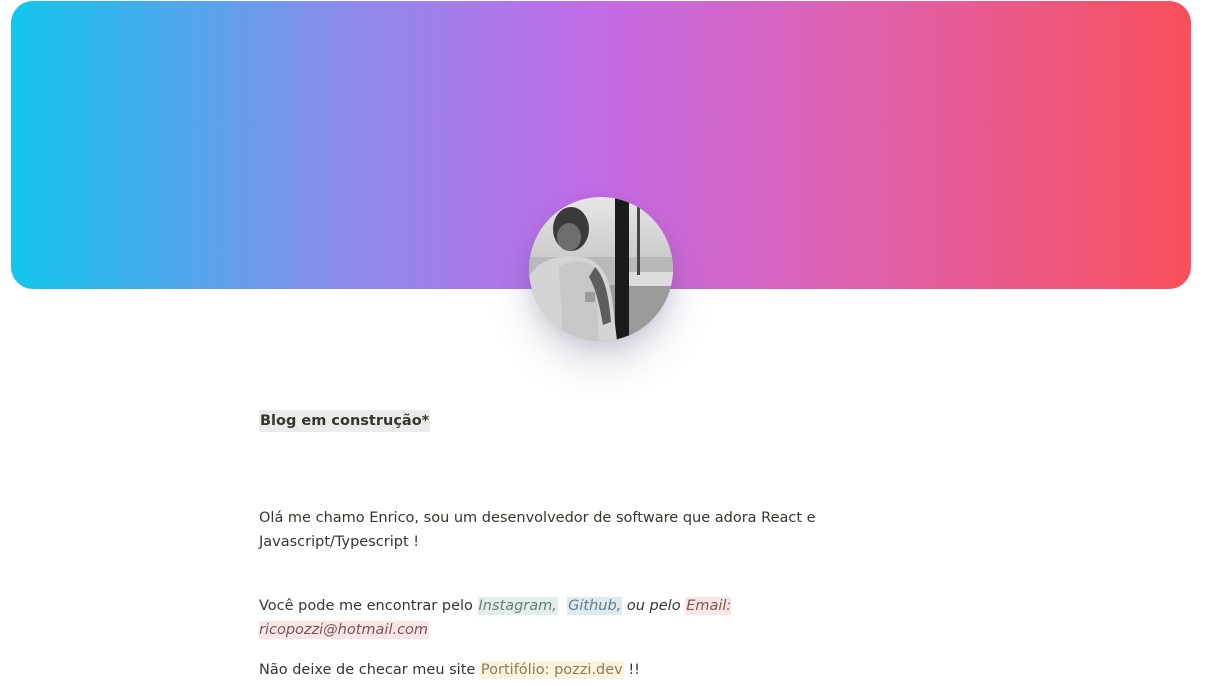 The image size is (1221, 686). Describe the element at coordinates (595, 606) in the screenshot. I see `github-link: Github,` at that location.